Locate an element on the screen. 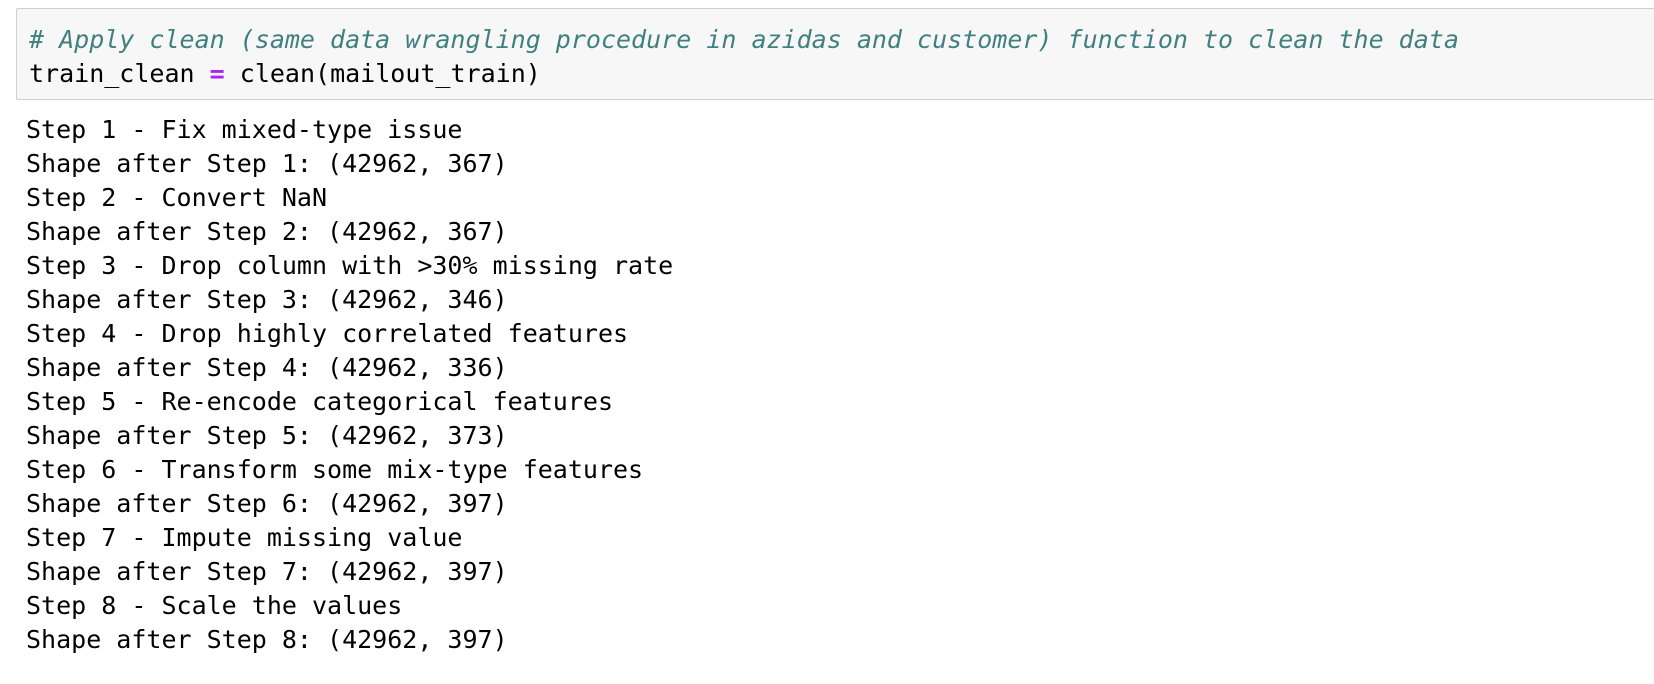  output-line: Shape after Step 3: (42962, 346) is located at coordinates (267, 299).